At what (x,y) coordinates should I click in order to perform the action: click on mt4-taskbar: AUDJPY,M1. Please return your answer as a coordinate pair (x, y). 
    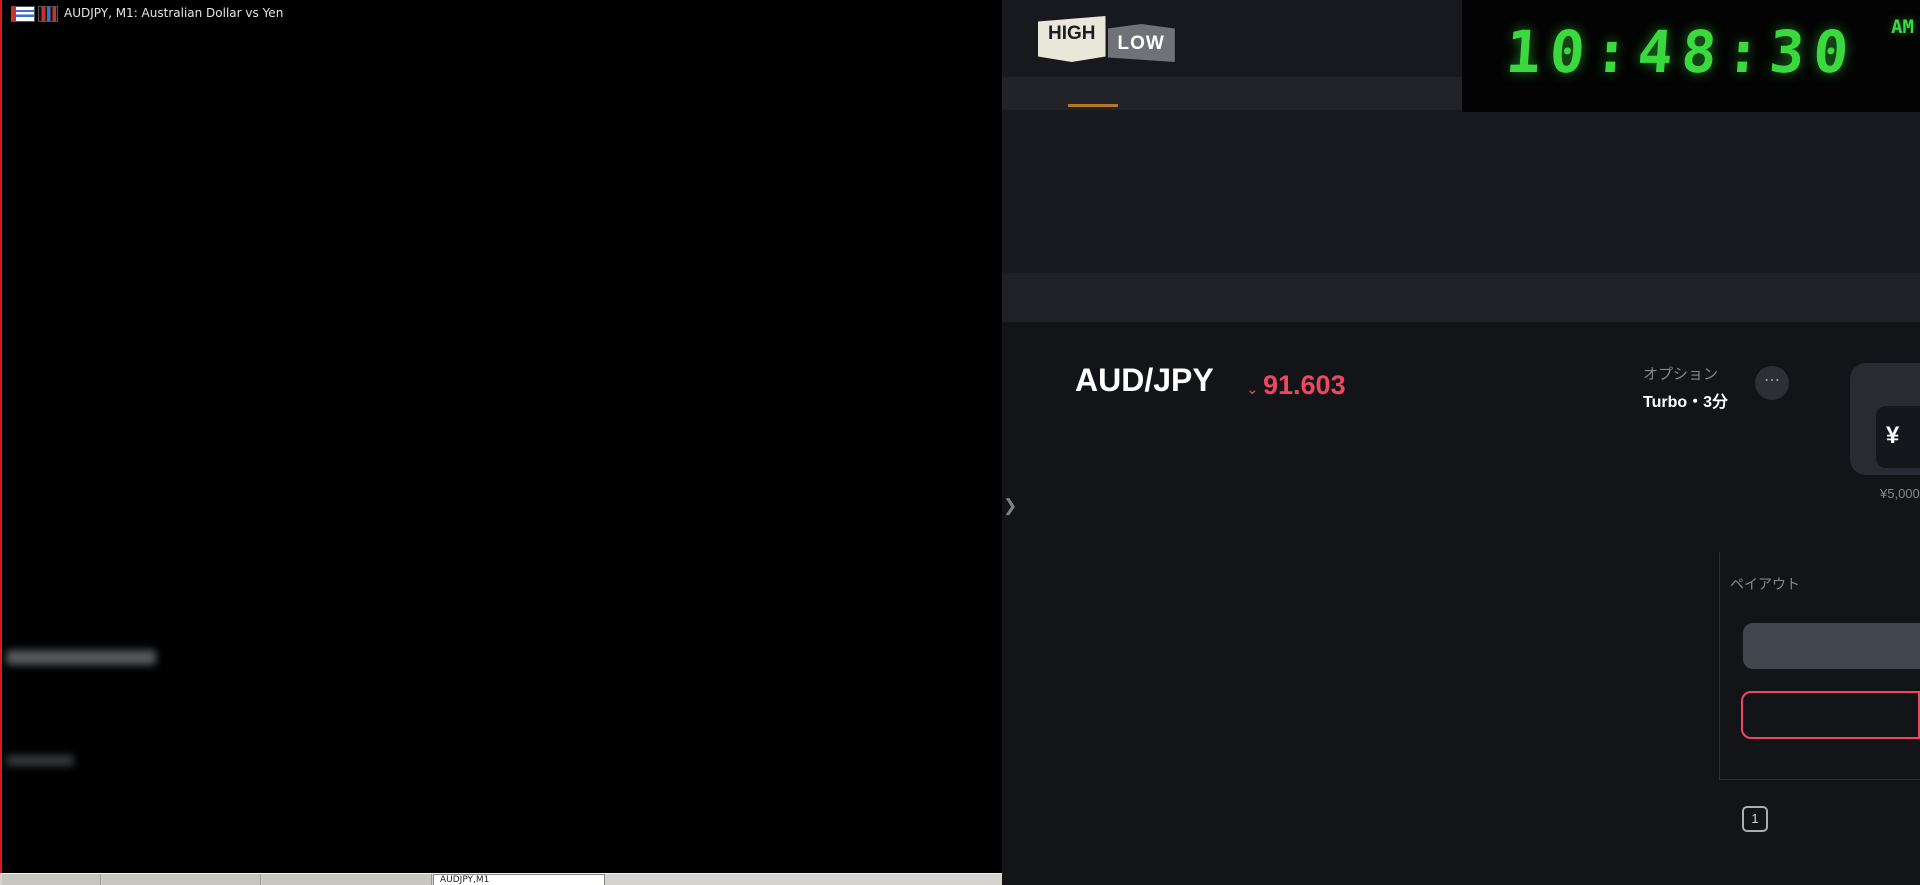
    Looking at the image, I should click on (501, 879).